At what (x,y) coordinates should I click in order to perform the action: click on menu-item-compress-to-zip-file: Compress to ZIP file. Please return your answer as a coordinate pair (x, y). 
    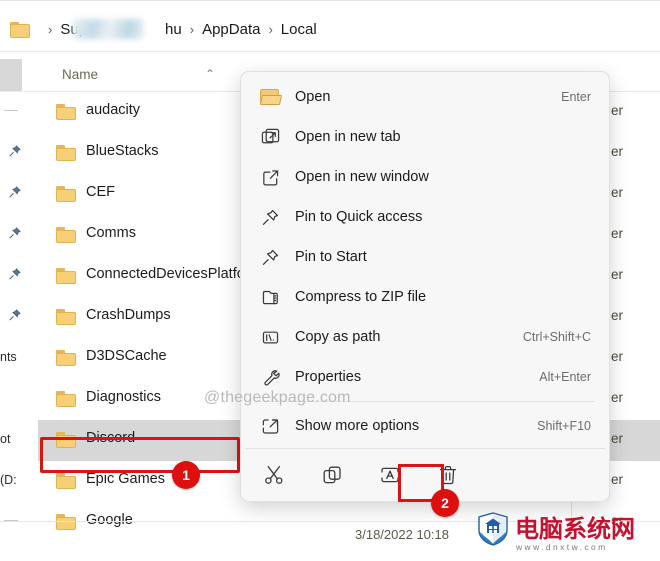
    Looking at the image, I should click on (425, 297).